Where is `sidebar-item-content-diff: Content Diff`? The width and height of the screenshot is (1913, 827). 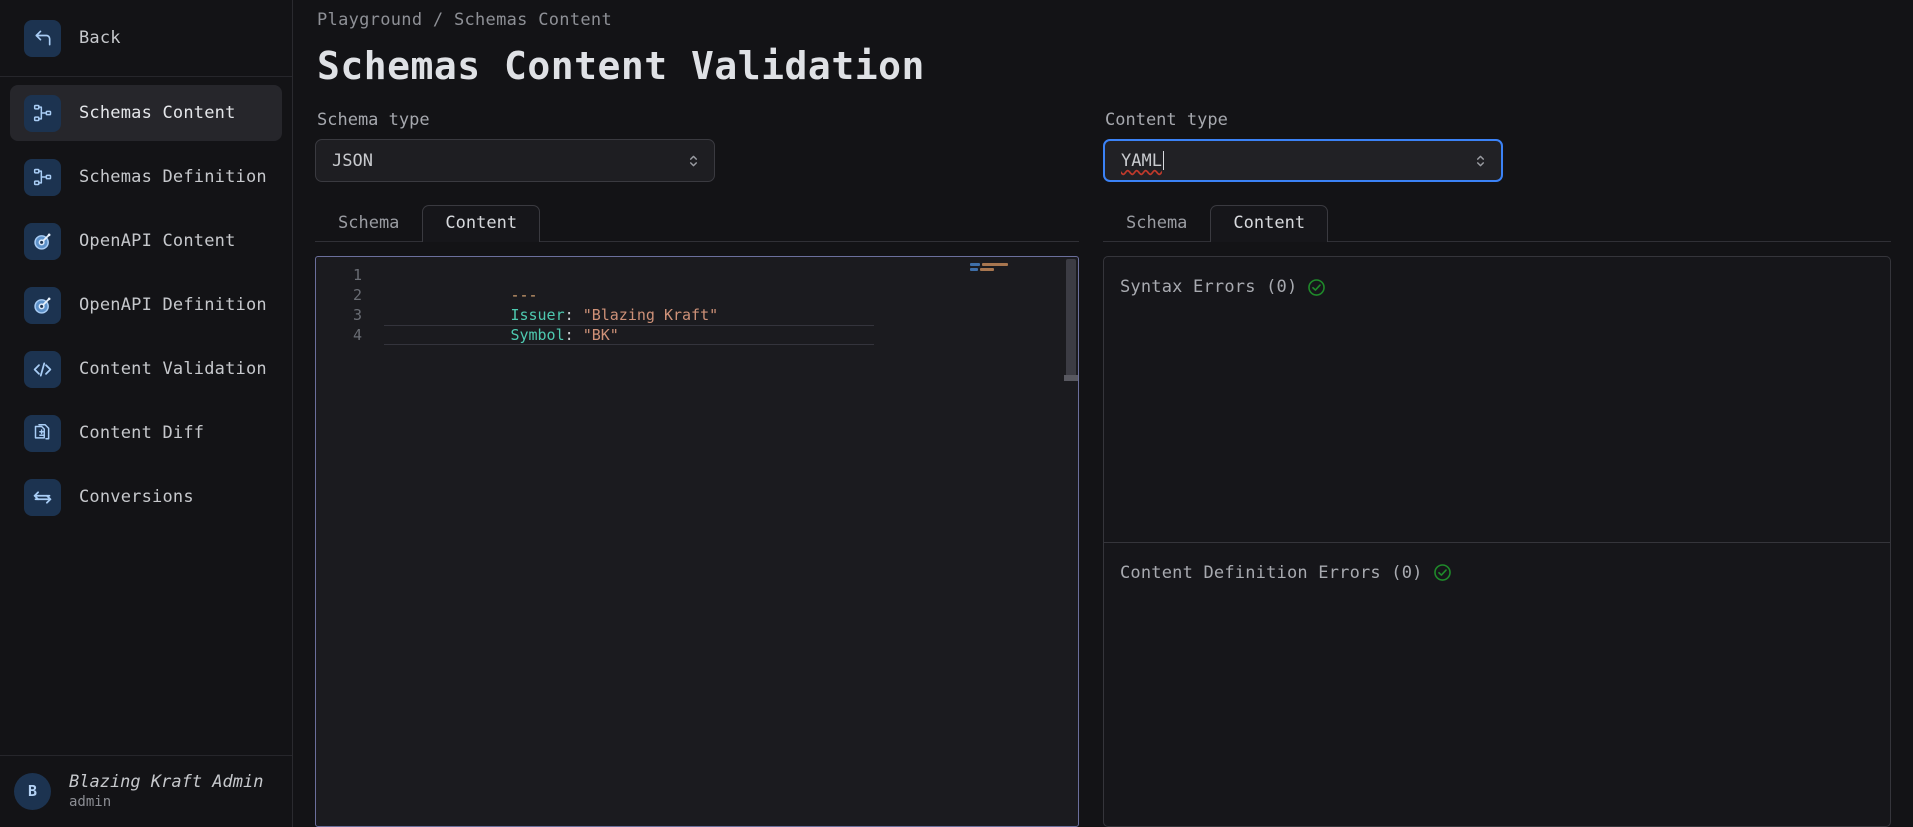 sidebar-item-content-diff: Content Diff is located at coordinates (146, 433).